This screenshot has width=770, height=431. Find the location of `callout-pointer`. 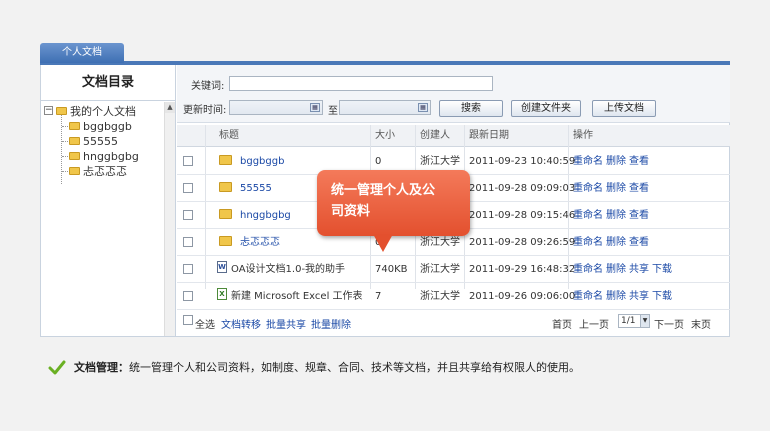

callout-pointer is located at coordinates (383, 243).